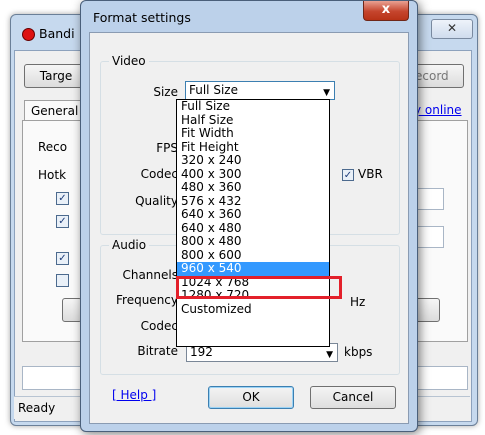 Image resolution: width=485 pixels, height=435 pixels. Describe the element at coordinates (150, 275) in the screenshot. I see `channels-label: Channels` at that location.